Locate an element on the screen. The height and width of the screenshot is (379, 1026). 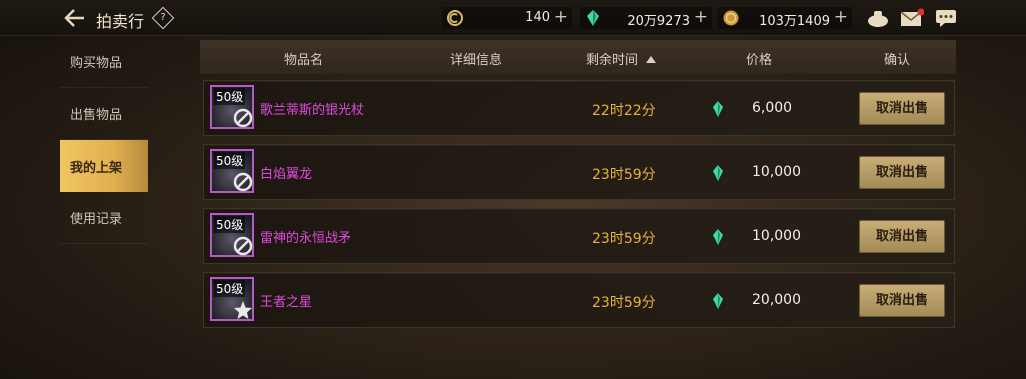
help-button: ? is located at coordinates (163, 18).